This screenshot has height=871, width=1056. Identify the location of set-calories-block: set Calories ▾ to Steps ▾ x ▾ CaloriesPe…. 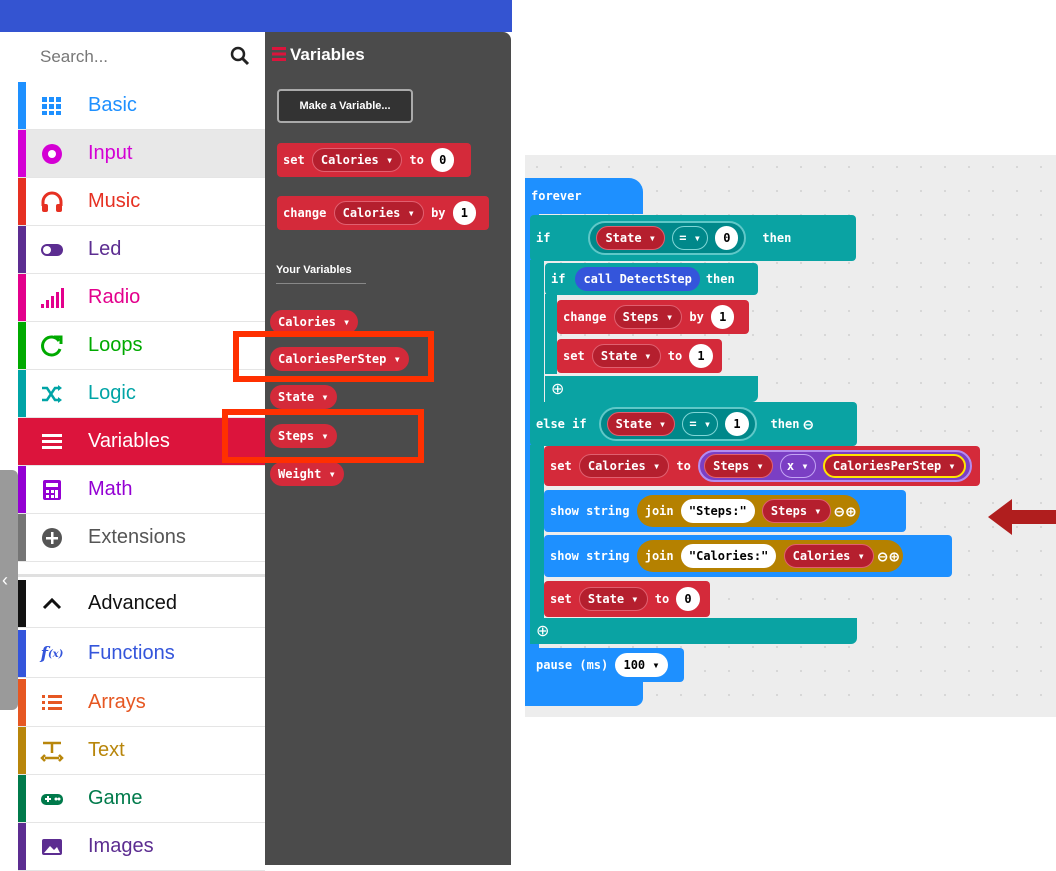
(762, 466).